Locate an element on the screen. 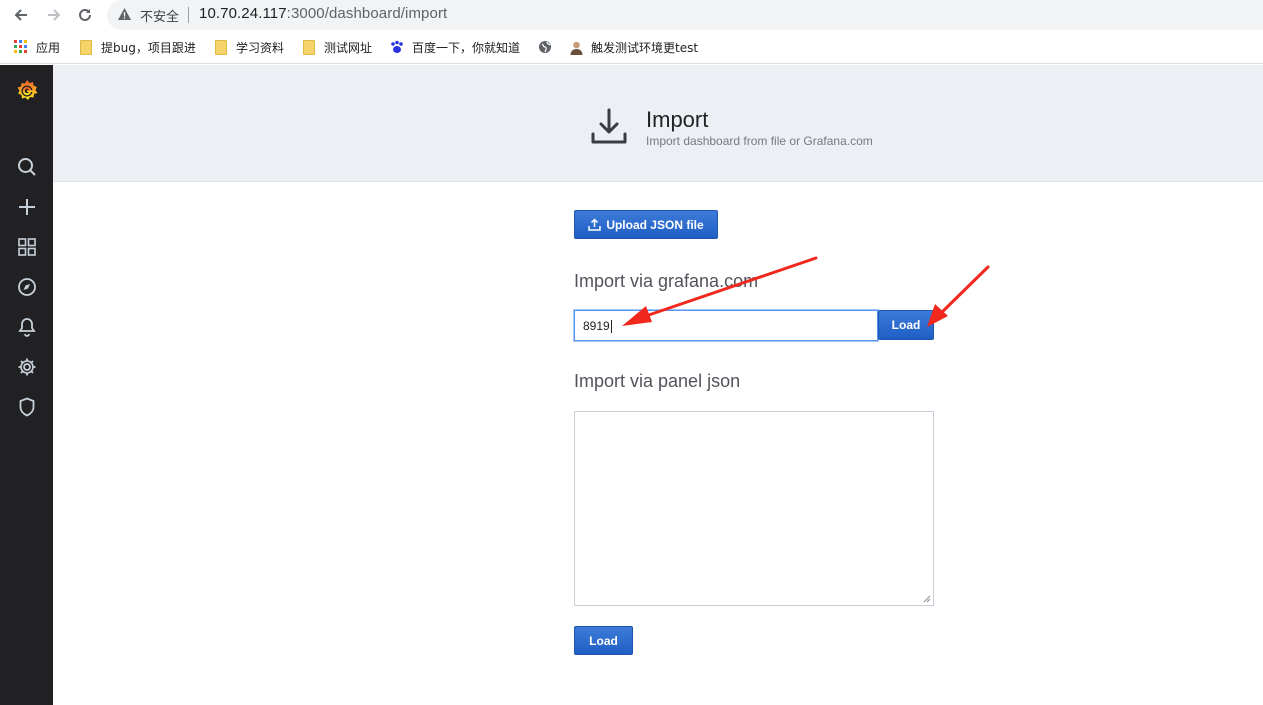 This screenshot has height=705, width=1263. reload-icon is located at coordinates (85, 14).